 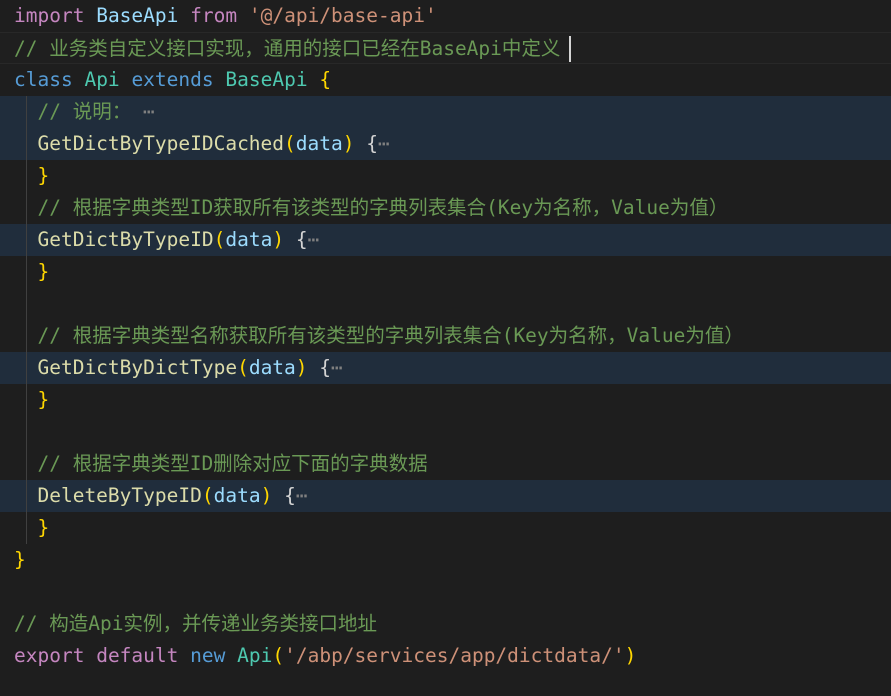 I want to click on text-caret, so click(x=570, y=49).